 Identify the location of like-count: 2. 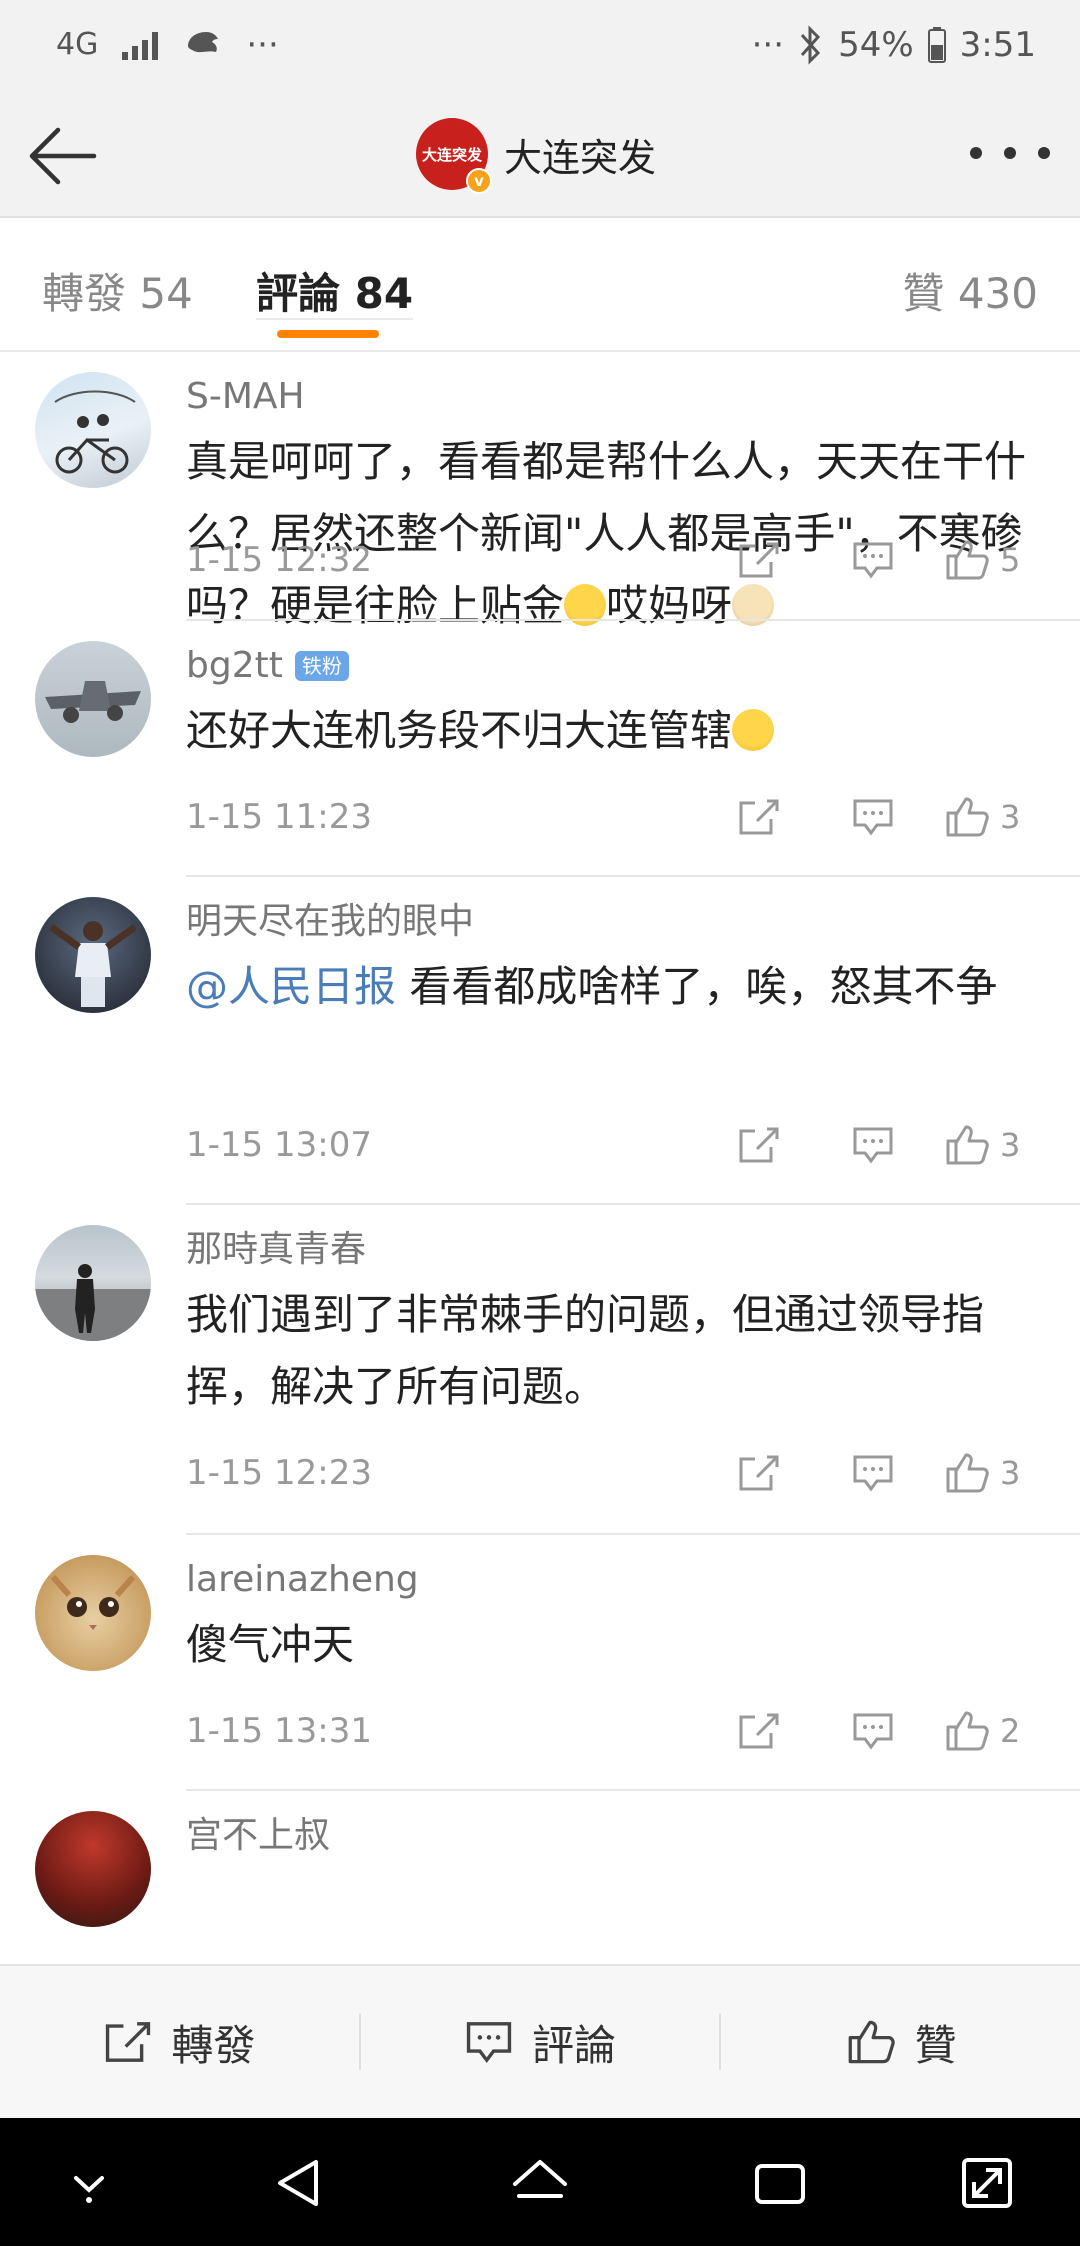
(1010, 1731).